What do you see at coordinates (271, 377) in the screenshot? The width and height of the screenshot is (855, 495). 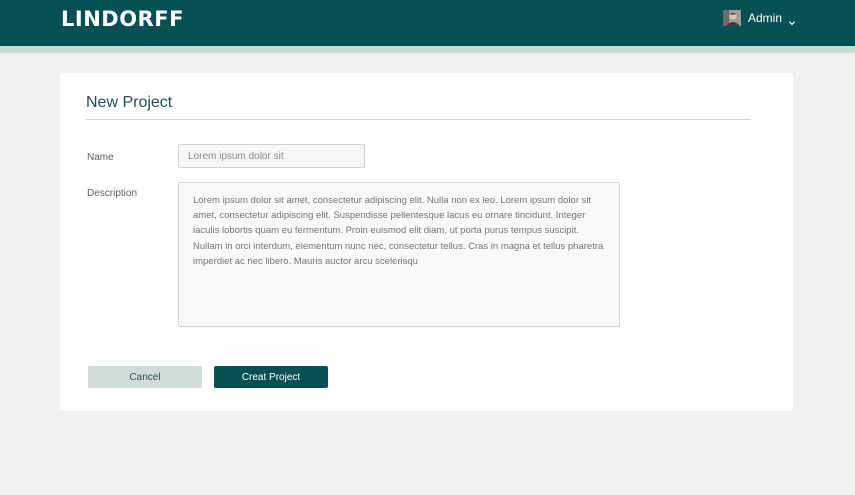 I see `create-project-button: Creat Project` at bounding box center [271, 377].